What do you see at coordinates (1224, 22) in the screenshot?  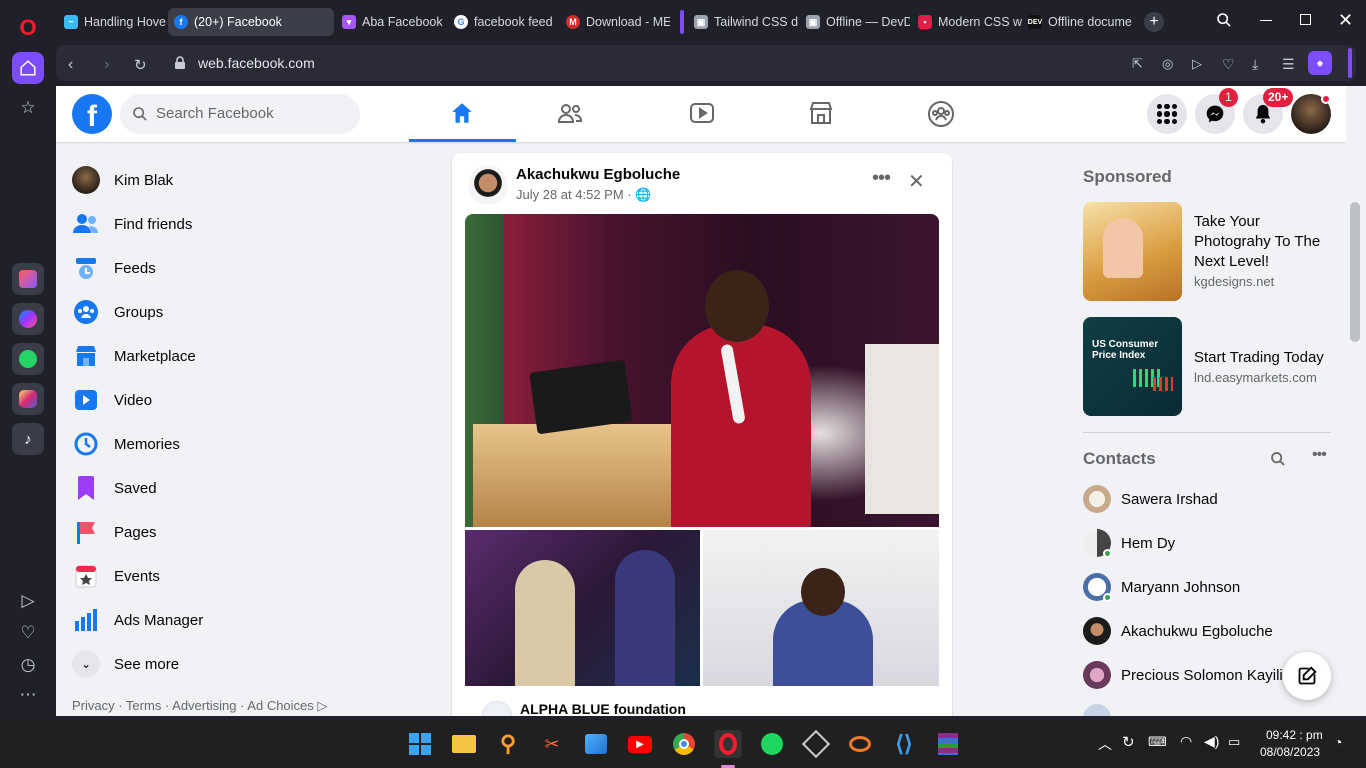 I see `tab-search-icon` at bounding box center [1224, 22].